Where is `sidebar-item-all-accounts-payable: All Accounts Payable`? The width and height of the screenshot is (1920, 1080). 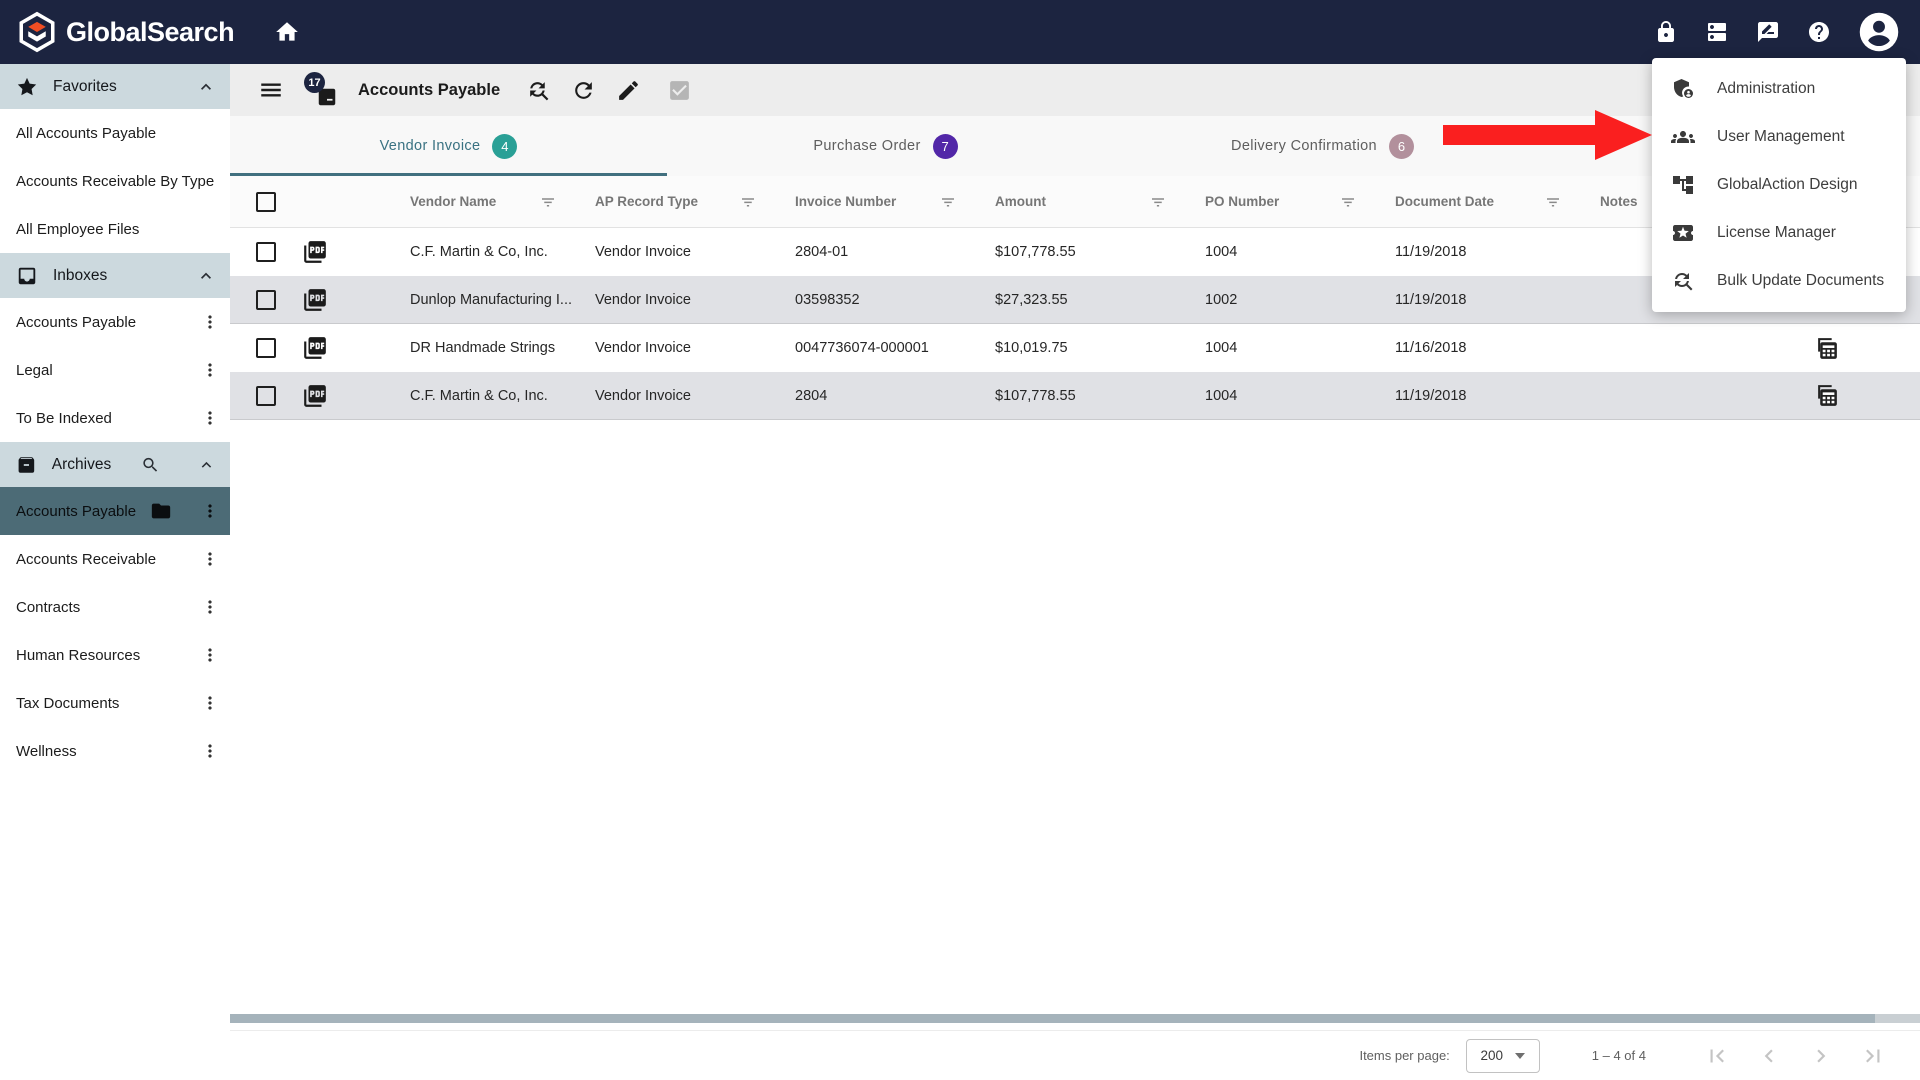 sidebar-item-all-accounts-payable: All Accounts Payable is located at coordinates (115, 133).